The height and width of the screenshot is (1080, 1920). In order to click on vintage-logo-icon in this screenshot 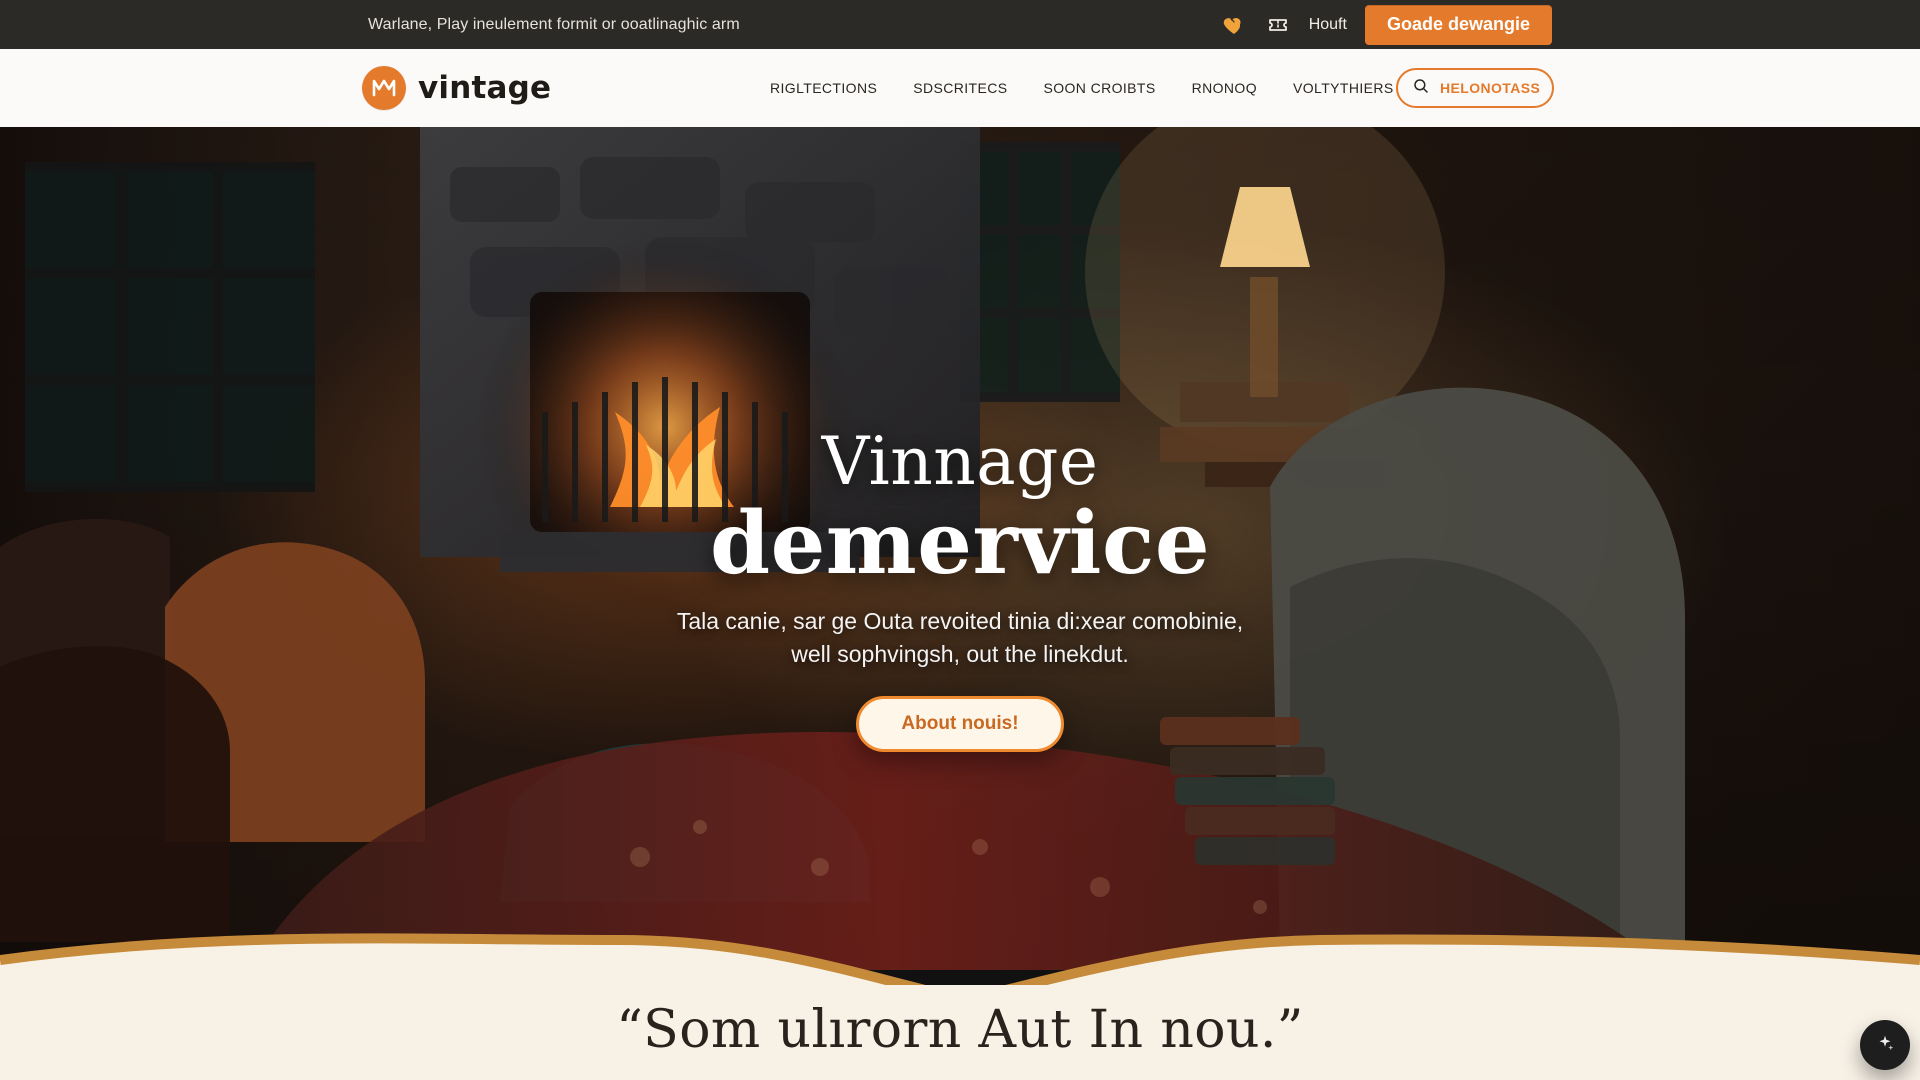, I will do `click(384, 88)`.